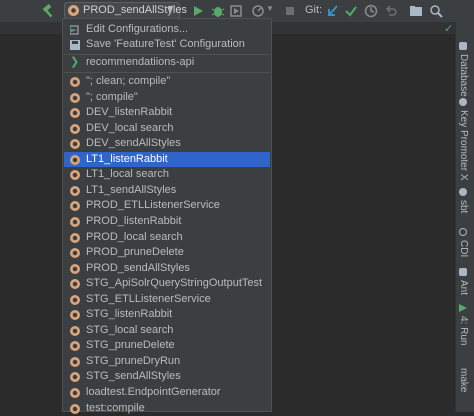 This screenshot has height=416, width=474. I want to click on config-item: STG_ApiSolrQueryStringOutputTest, so click(167, 284).